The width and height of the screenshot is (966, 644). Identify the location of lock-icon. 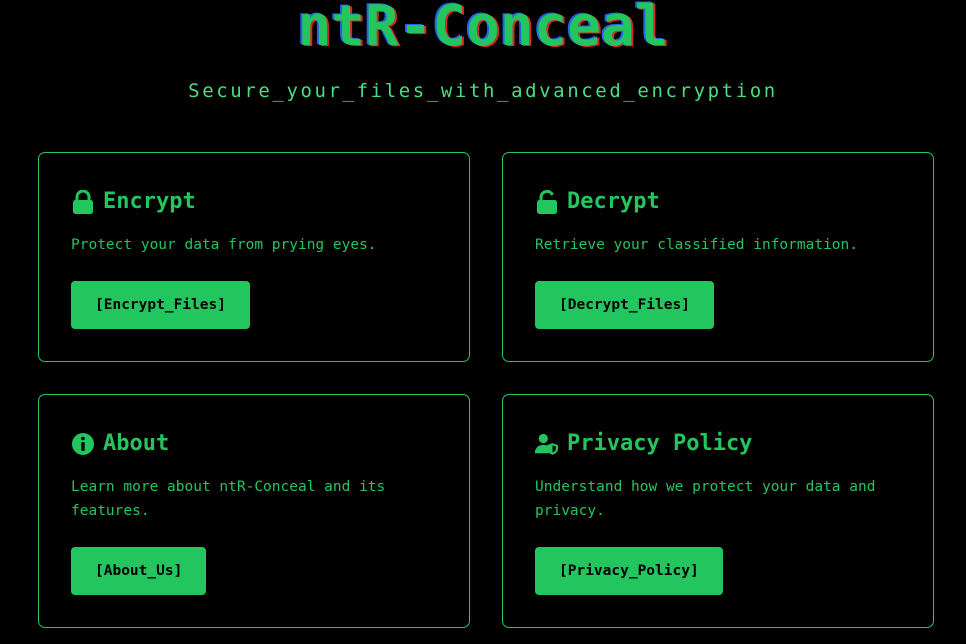
(83, 202).